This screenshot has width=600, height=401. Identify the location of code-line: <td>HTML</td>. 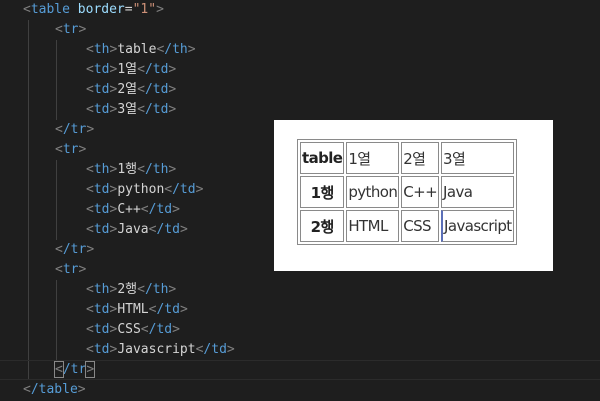
(137, 309).